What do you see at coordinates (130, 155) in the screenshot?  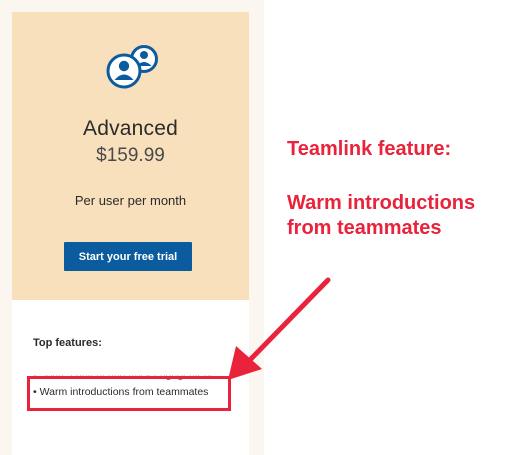 I see `plan-price: $159.99` at bounding box center [130, 155].